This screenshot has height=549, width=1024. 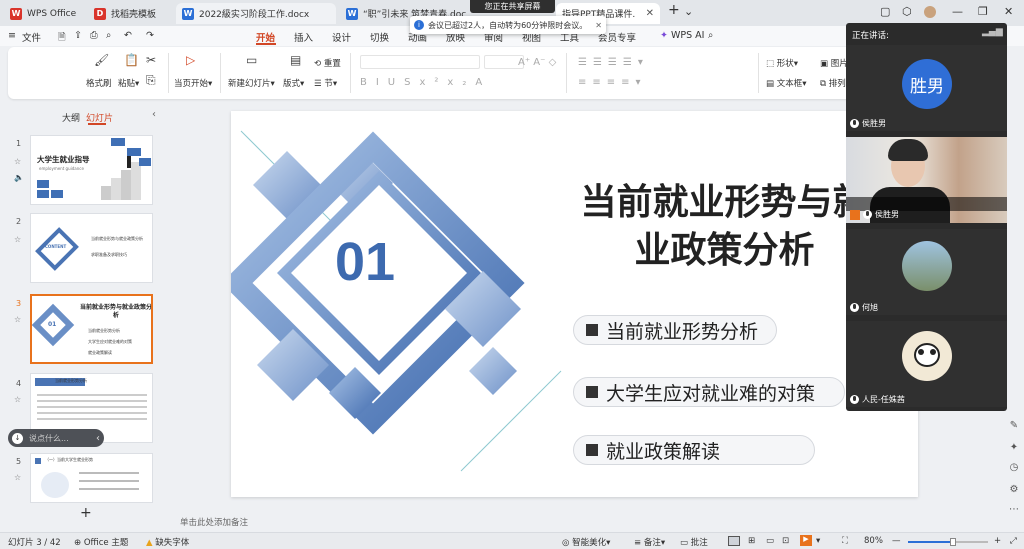 What do you see at coordinates (151, 80) in the screenshot?
I see `copy-icon: ⎘` at bounding box center [151, 80].